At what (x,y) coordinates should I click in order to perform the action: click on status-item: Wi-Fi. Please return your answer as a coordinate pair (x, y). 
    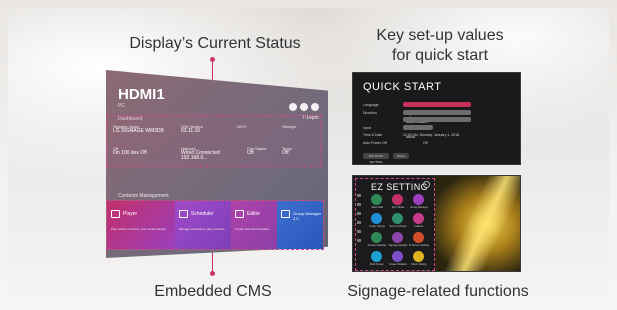
    Looking at the image, I should click on (242, 126).